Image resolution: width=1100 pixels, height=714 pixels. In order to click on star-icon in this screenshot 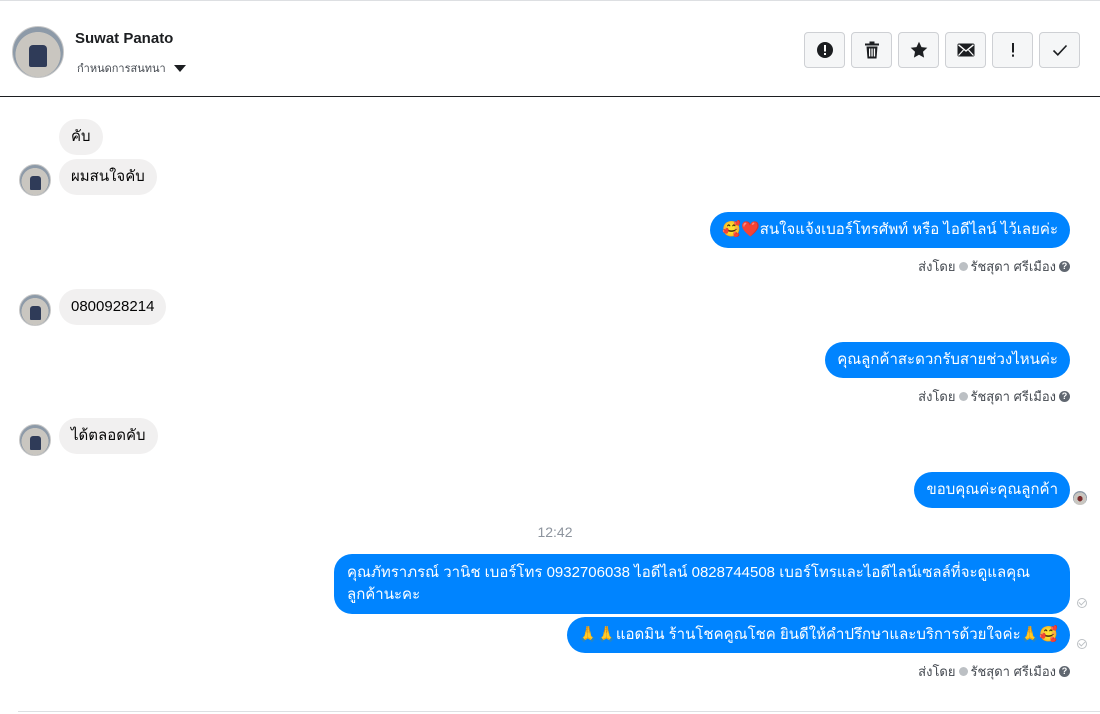, I will do `click(918, 49)`.